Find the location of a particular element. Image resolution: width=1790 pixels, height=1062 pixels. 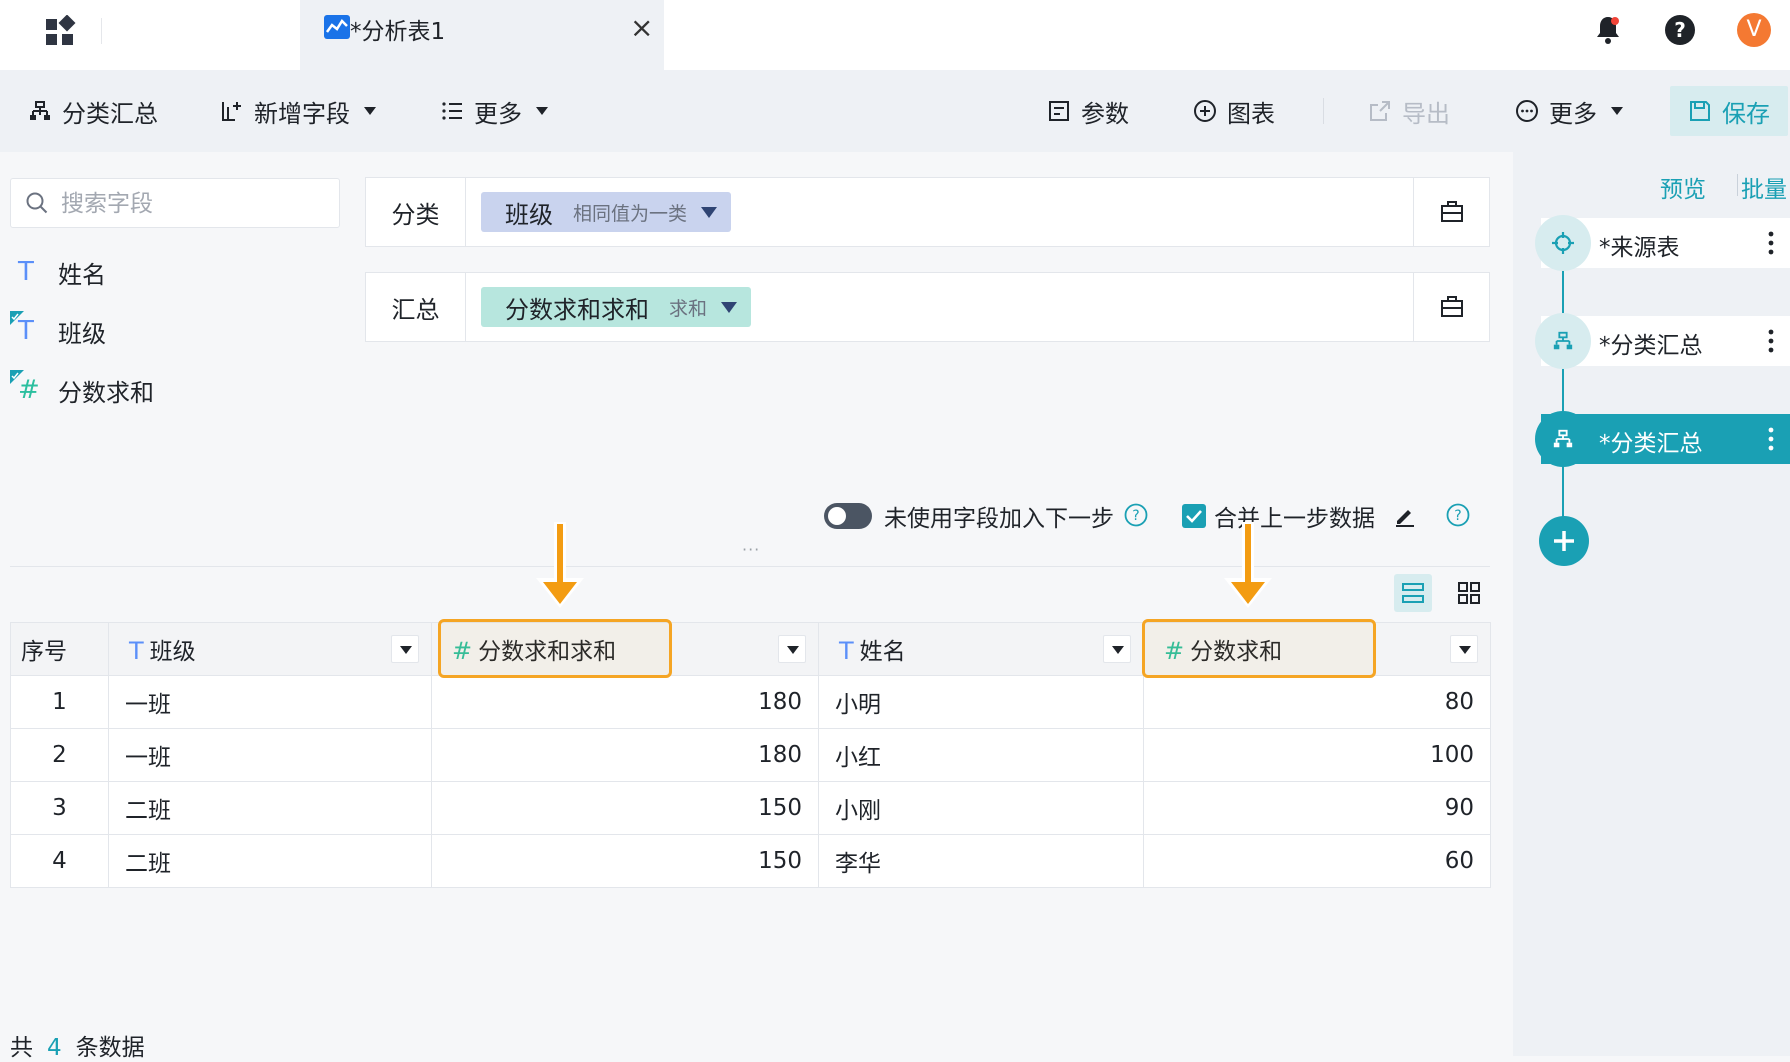

summary-field-chip: 分数求和求和 求和 is located at coordinates (616, 307).